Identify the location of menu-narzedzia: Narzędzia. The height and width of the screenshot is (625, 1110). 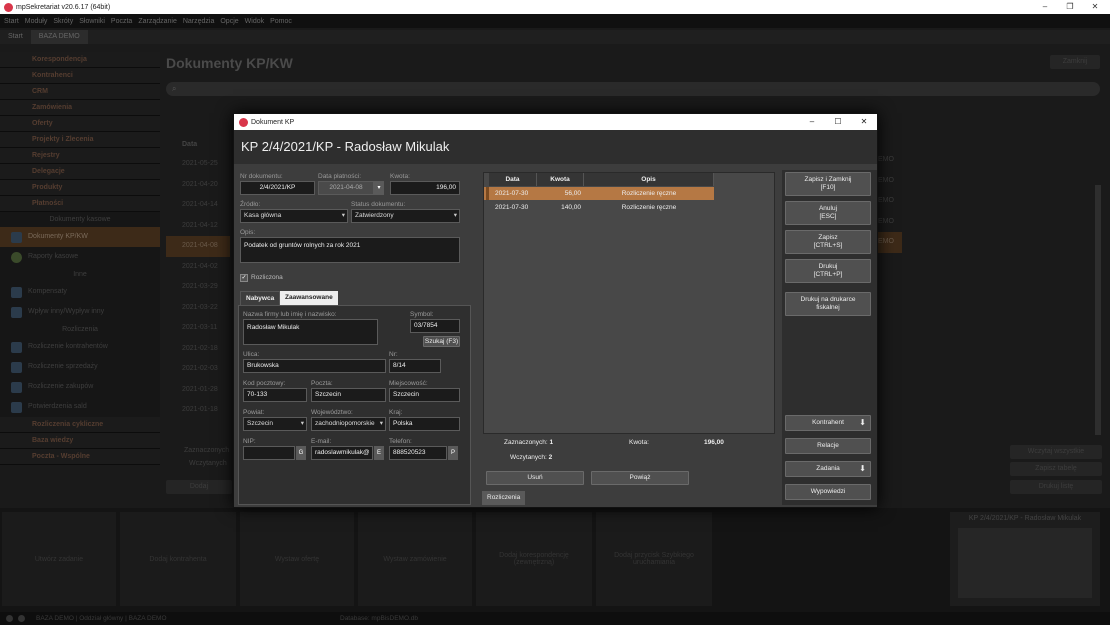
(199, 21).